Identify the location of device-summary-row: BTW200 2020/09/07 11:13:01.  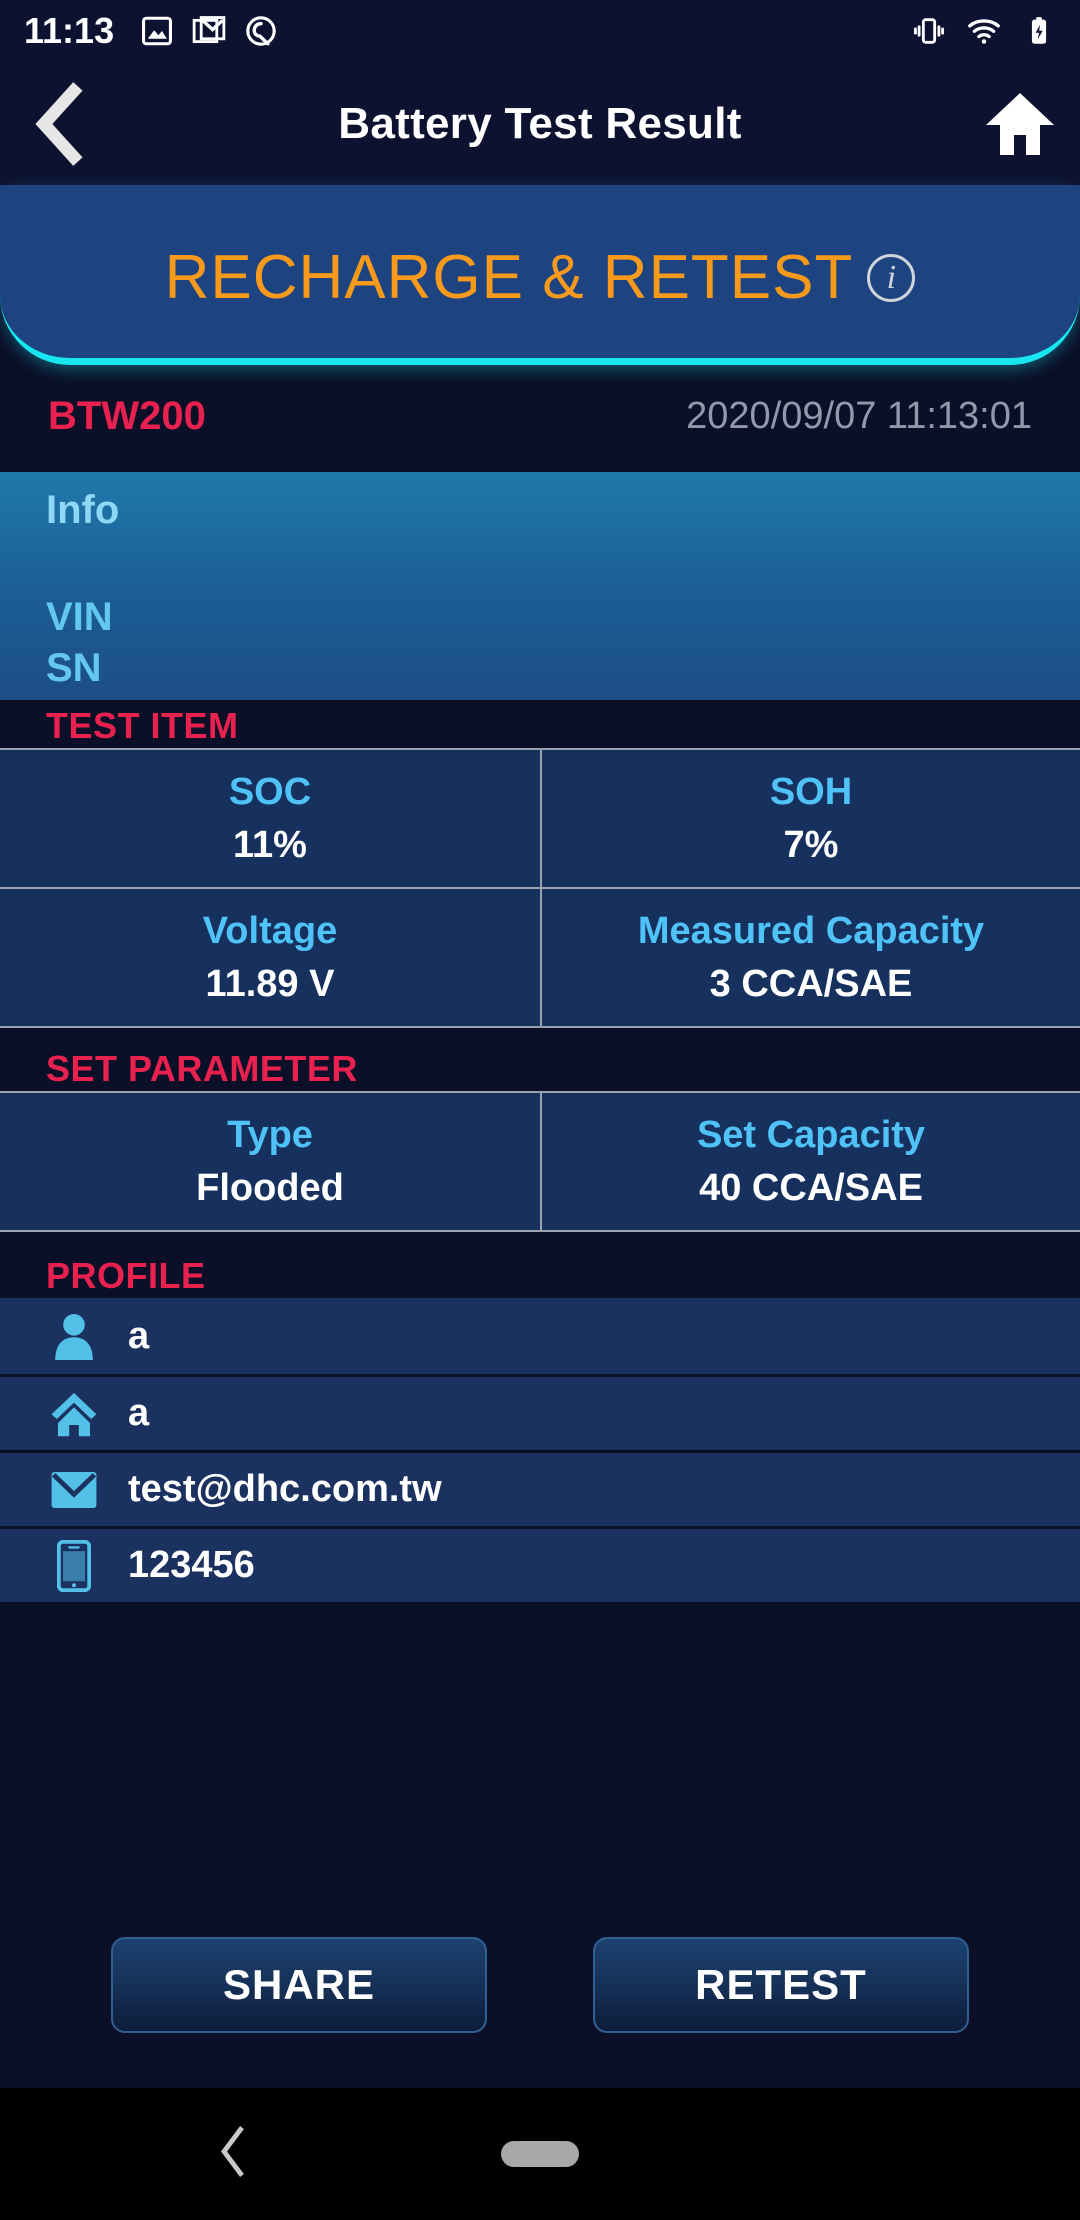
(540, 416).